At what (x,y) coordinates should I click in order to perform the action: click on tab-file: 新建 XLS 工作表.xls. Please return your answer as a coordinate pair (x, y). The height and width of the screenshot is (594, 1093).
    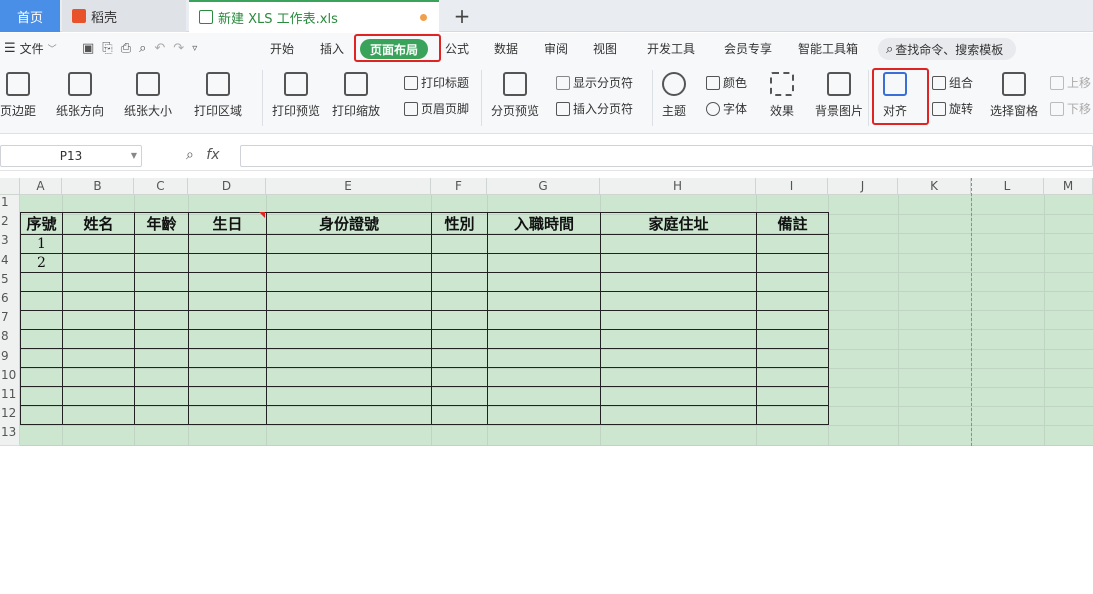
    Looking at the image, I should click on (314, 16).